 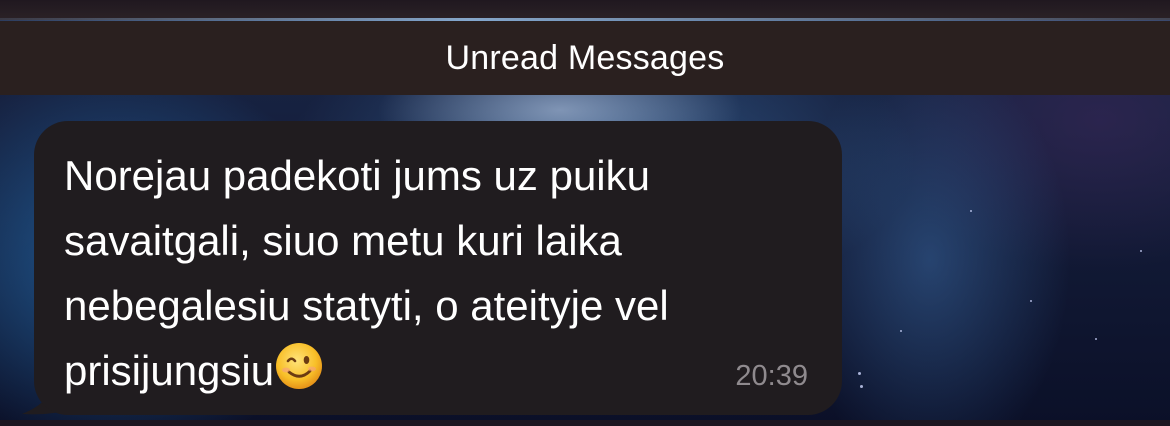 What do you see at coordinates (585, 10) in the screenshot?
I see `top-strip` at bounding box center [585, 10].